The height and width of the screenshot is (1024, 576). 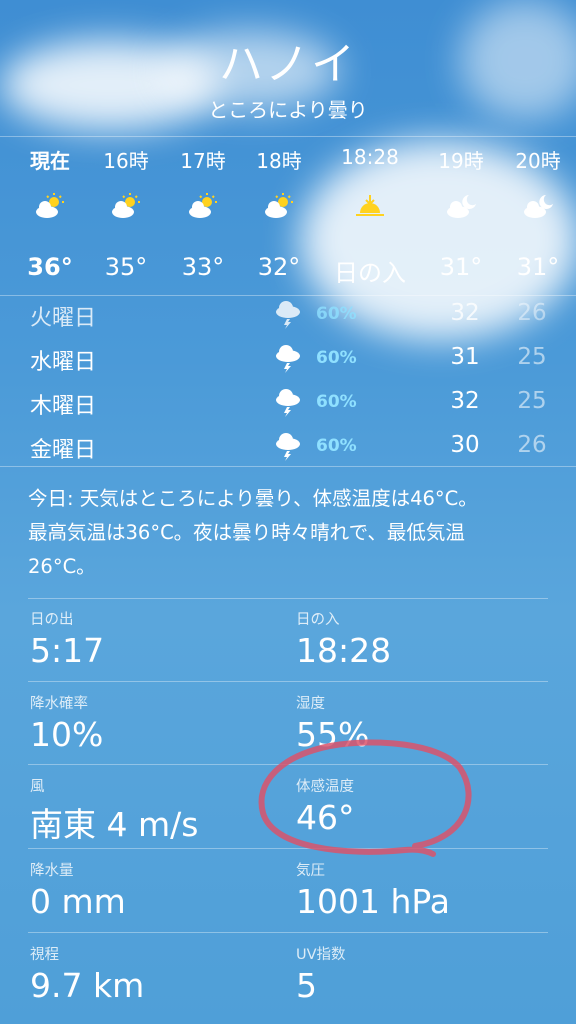 I want to click on hour-temp: 日の入, so click(x=370, y=273).